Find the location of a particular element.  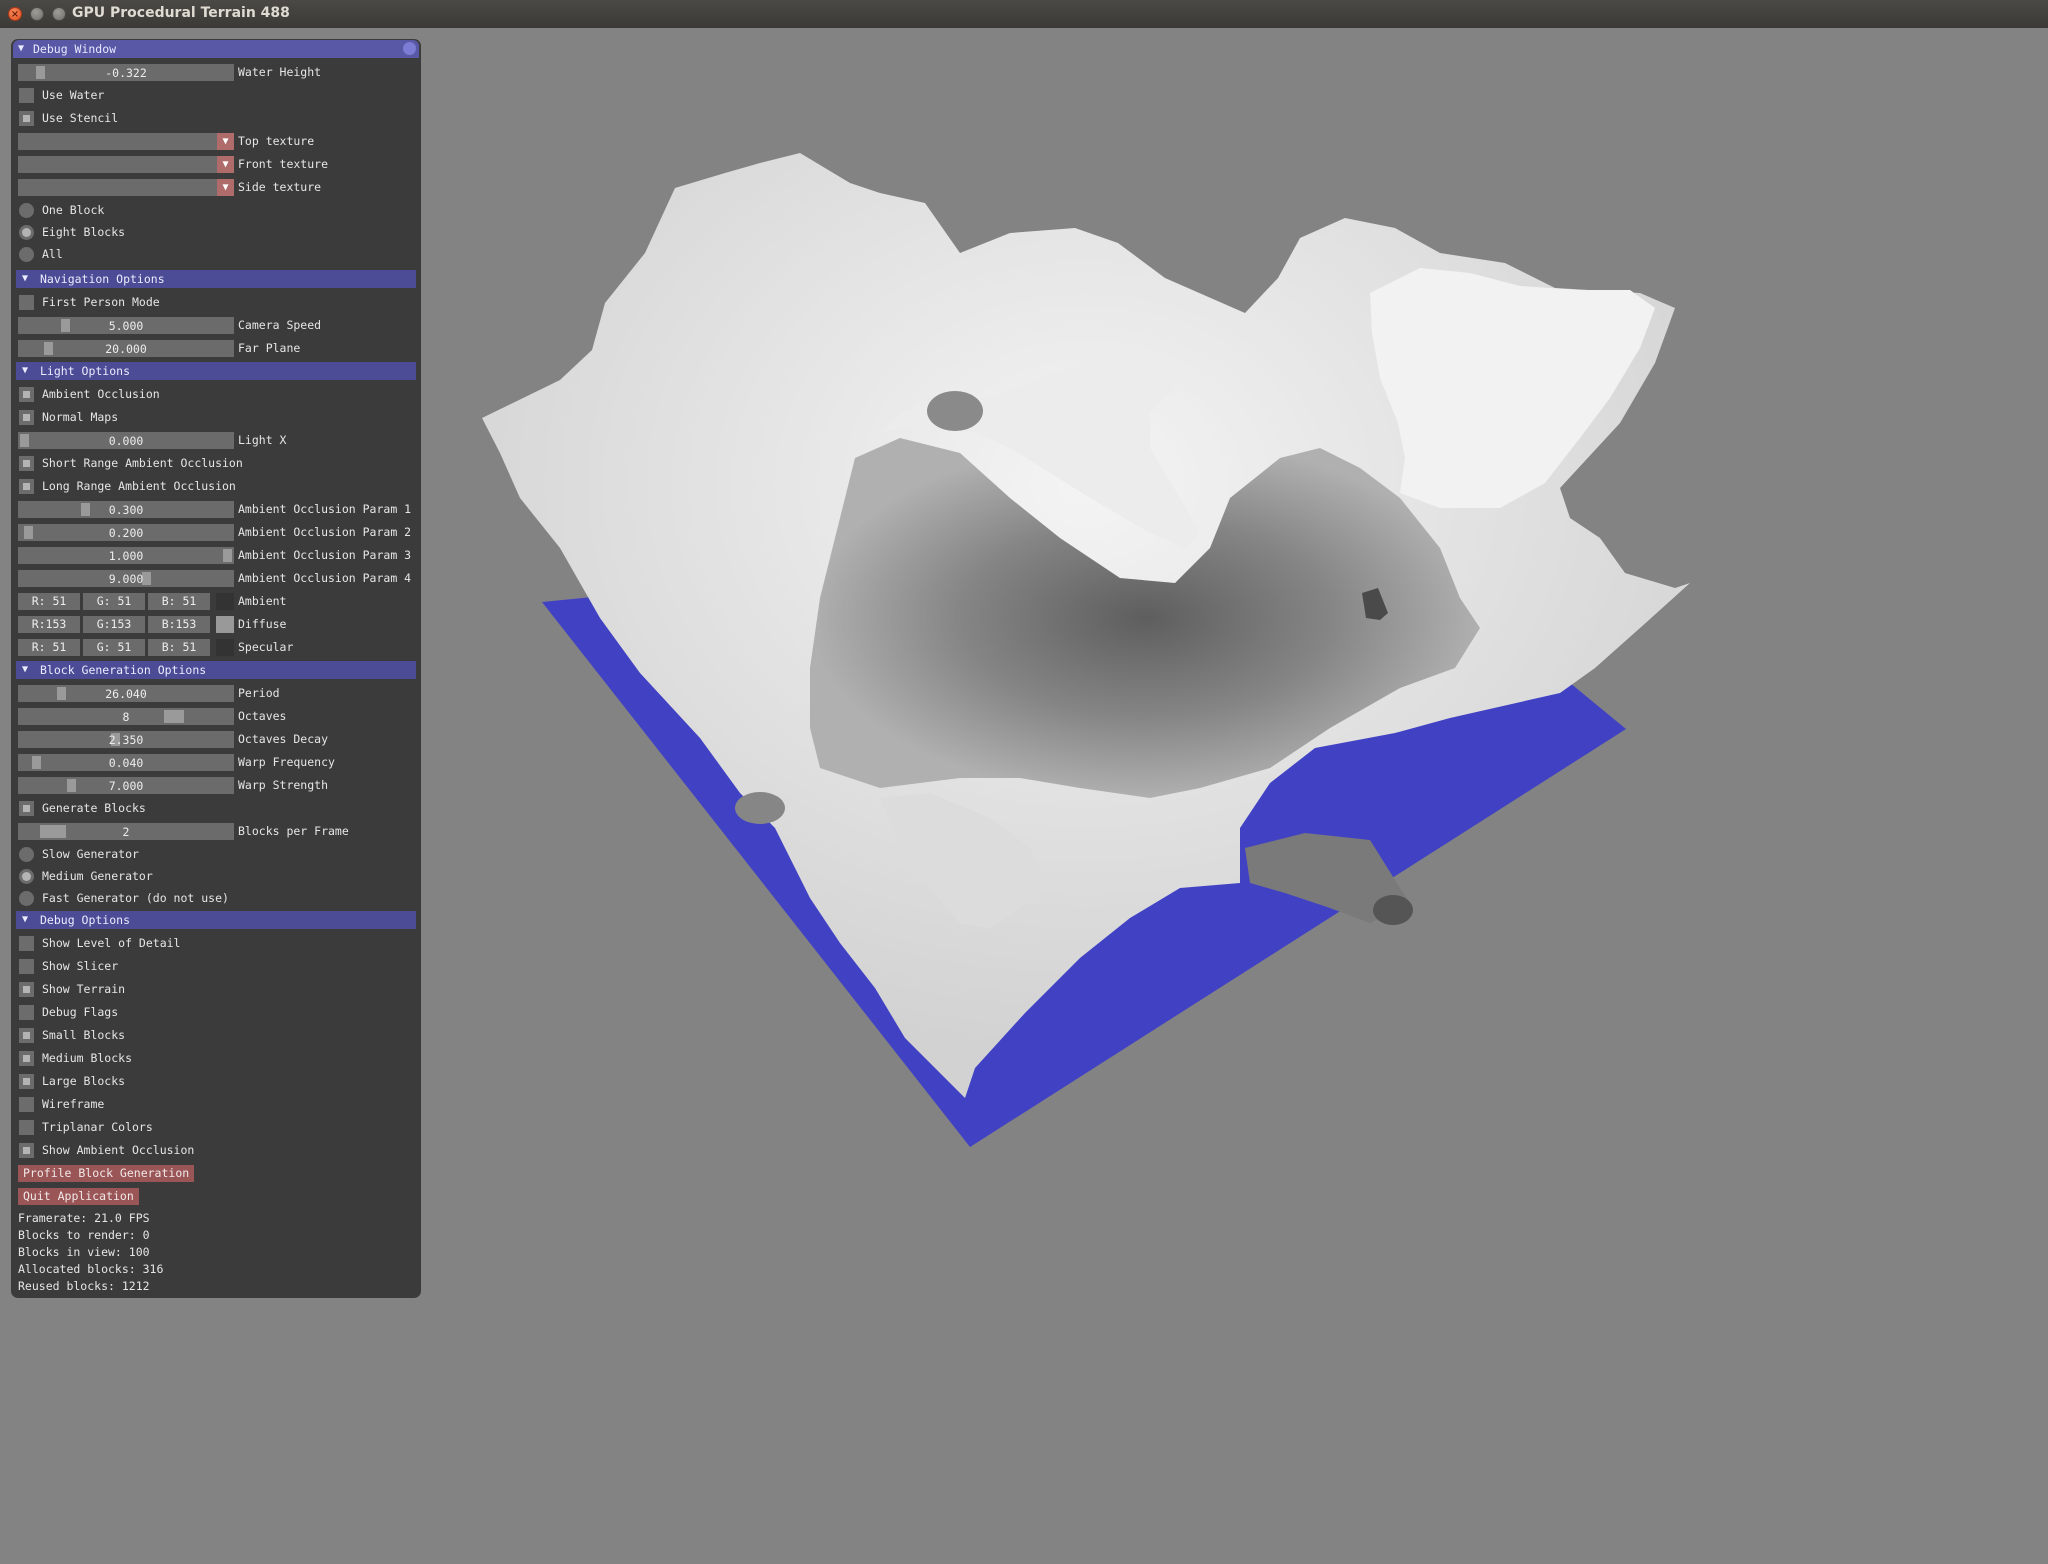

debug-flags-checkbox is located at coordinates (26, 1012).